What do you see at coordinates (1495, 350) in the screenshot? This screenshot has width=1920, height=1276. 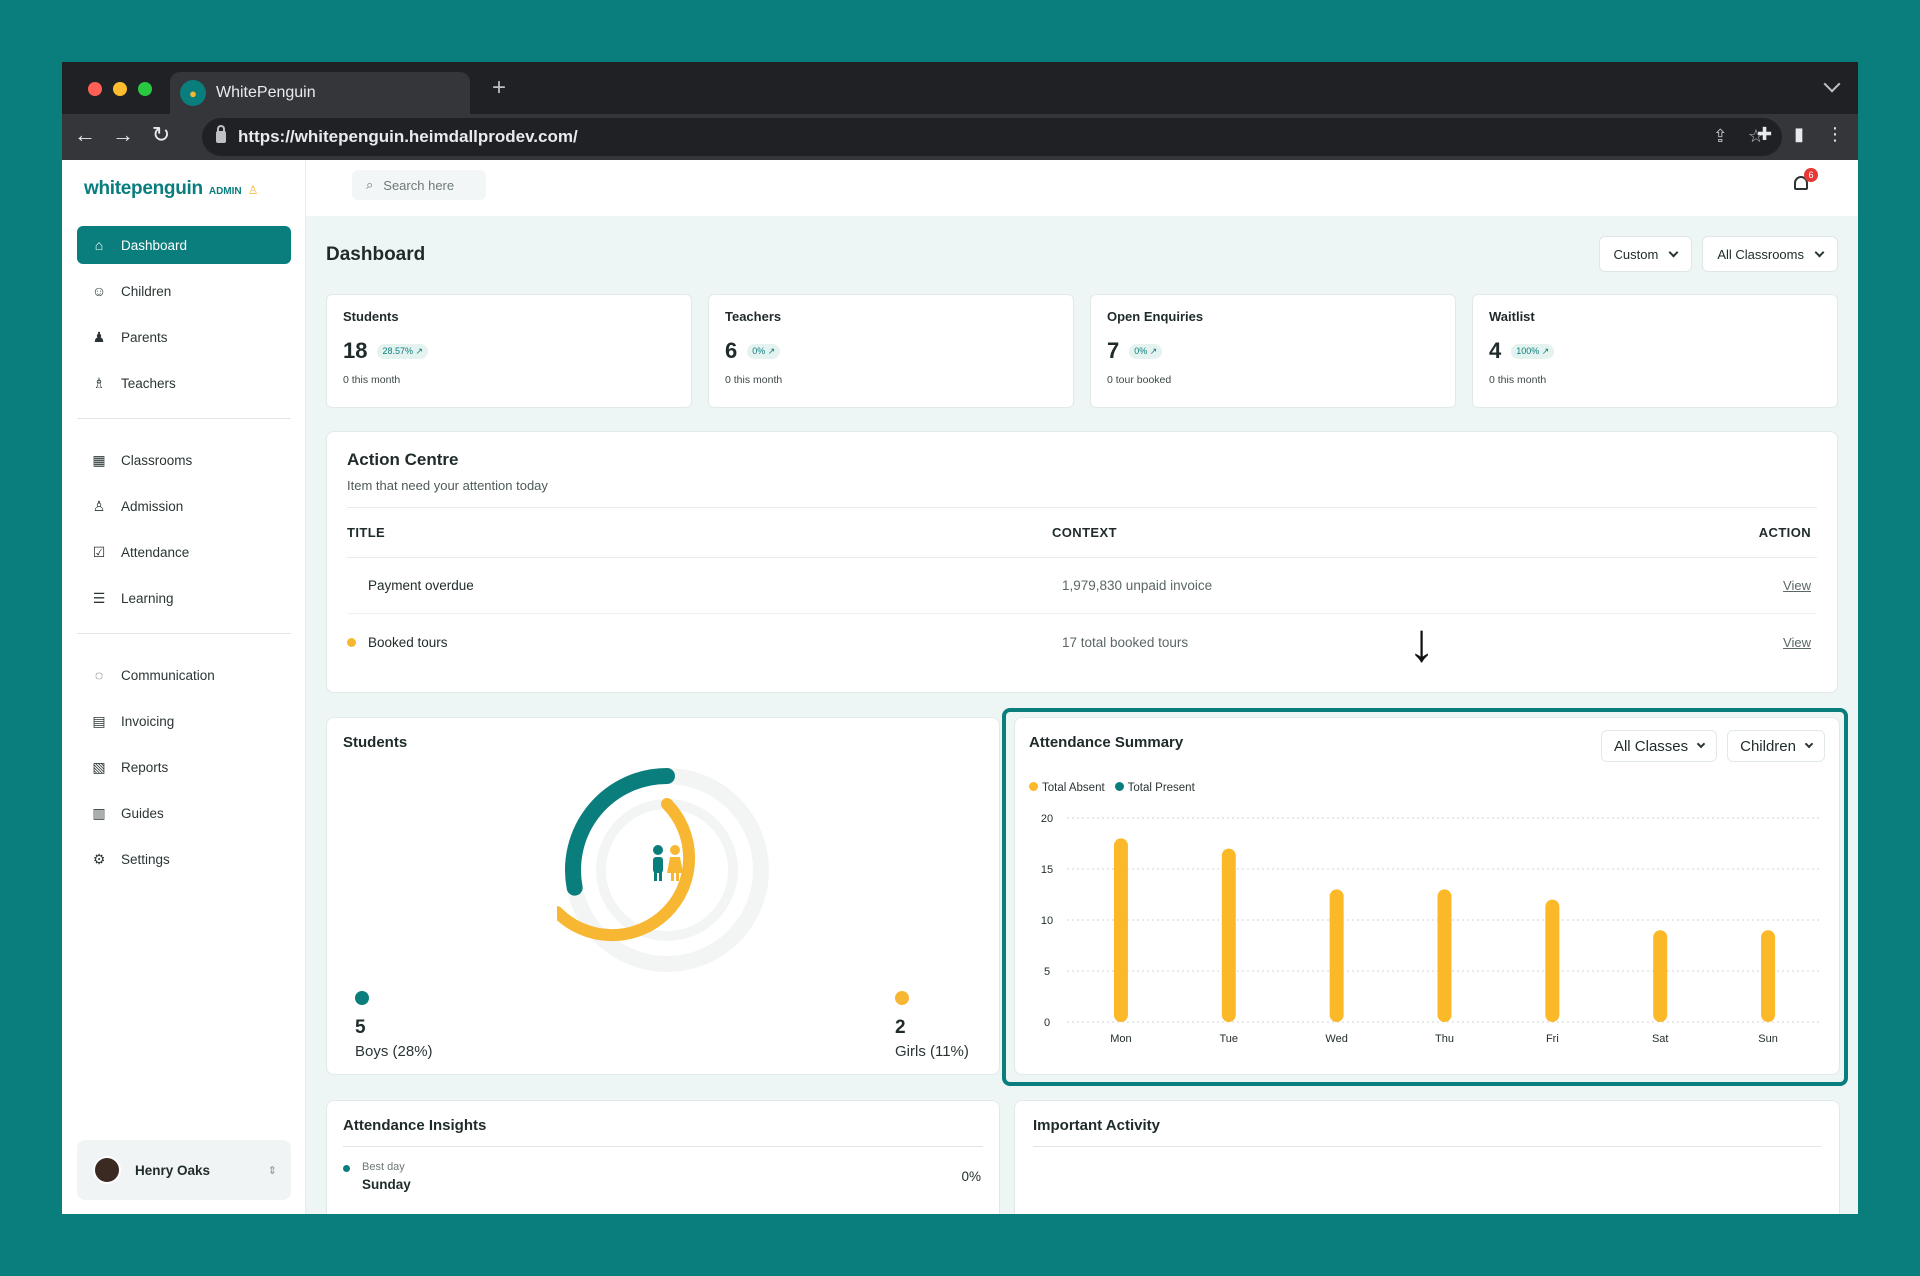 I see `stat-value: 4` at bounding box center [1495, 350].